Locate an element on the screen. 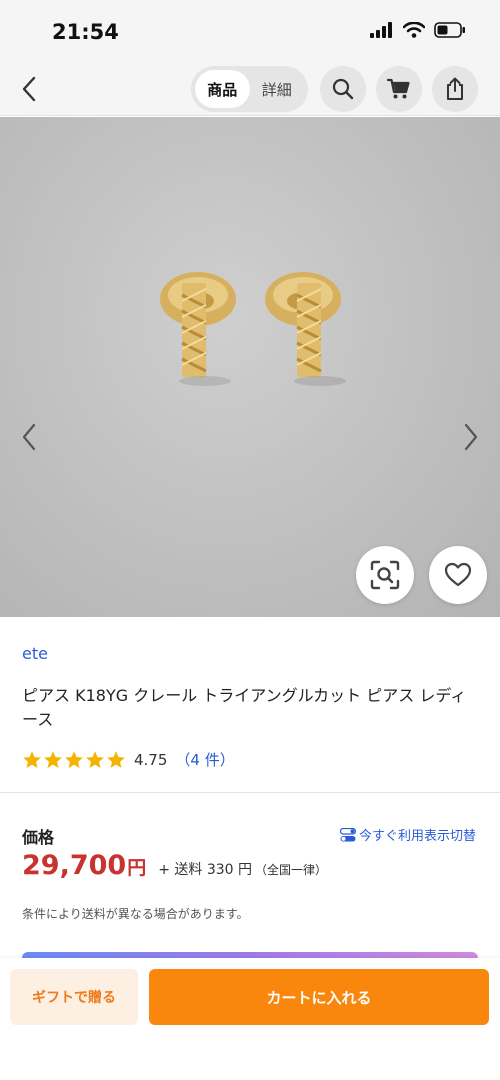 This screenshot has width=500, height=1080. add-to-cart-button: カートに入れる is located at coordinates (319, 997).